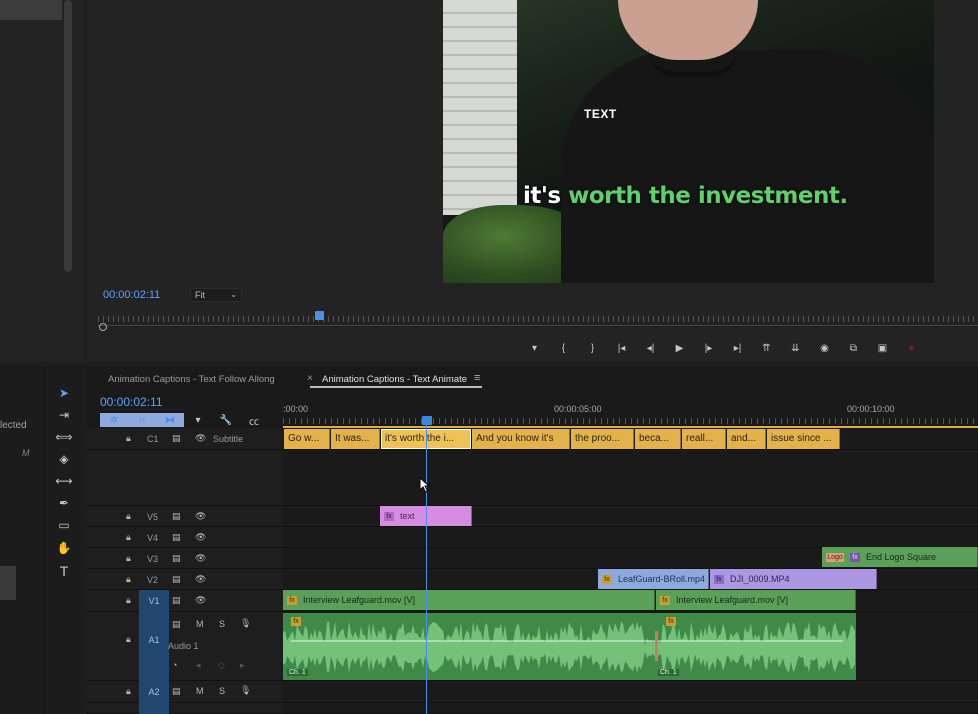 This screenshot has width=978, height=714. Describe the element at coordinates (131, 295) in the screenshot. I see `program-timecode: 00:00:02:11` at that location.